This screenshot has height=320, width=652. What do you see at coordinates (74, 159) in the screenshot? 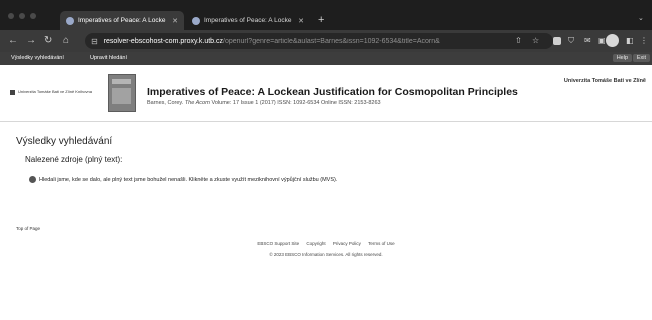
I see `section-subtitle: Nalezené zdroje (plný text):` at bounding box center [74, 159].